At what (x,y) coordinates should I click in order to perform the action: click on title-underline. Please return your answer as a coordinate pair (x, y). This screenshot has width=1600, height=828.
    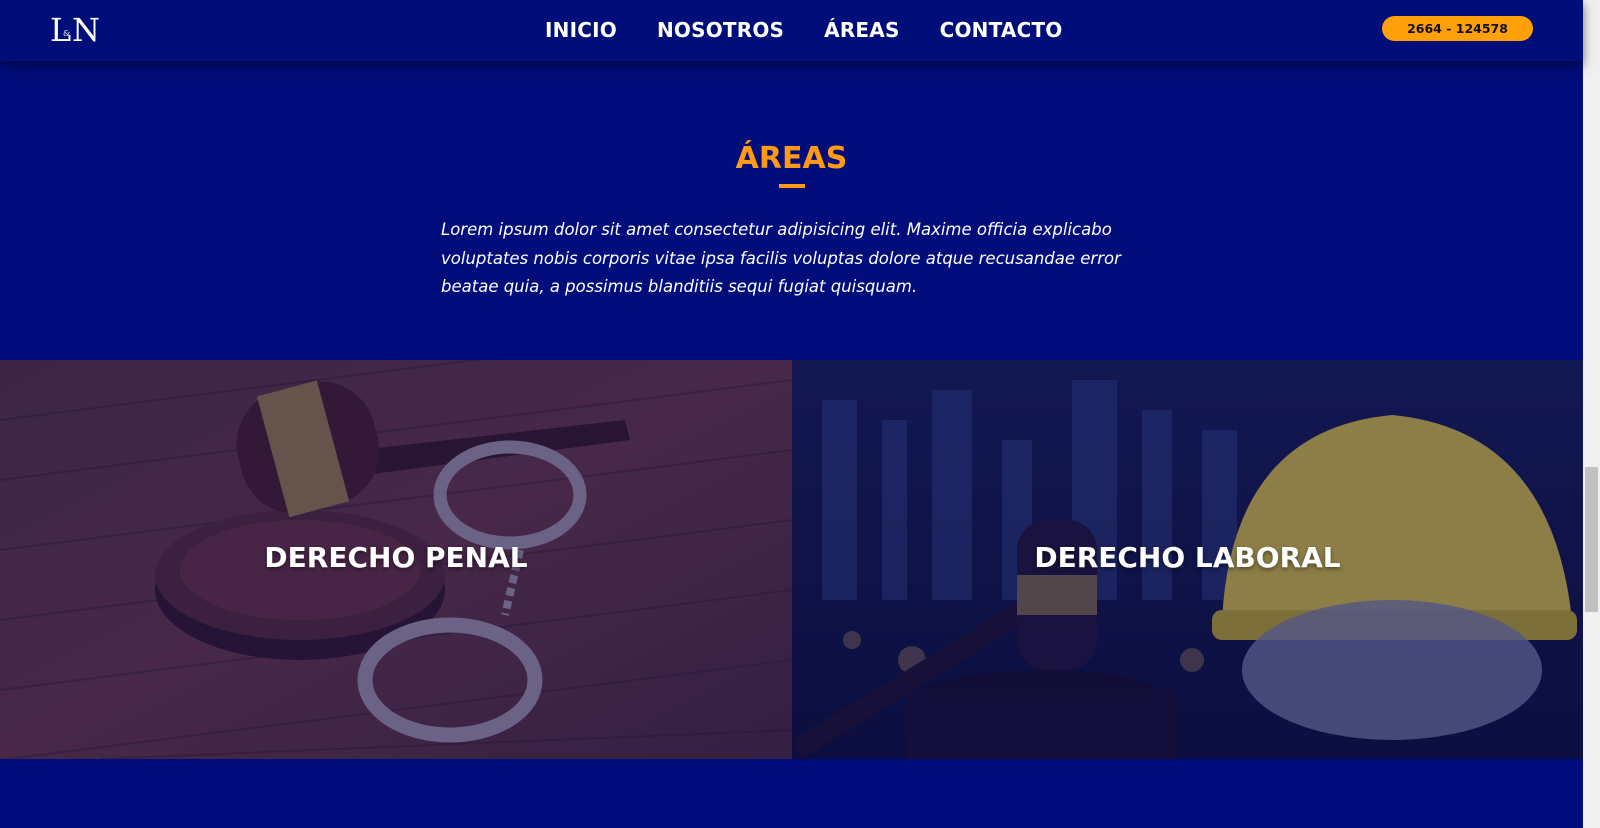
    Looking at the image, I should click on (792, 186).